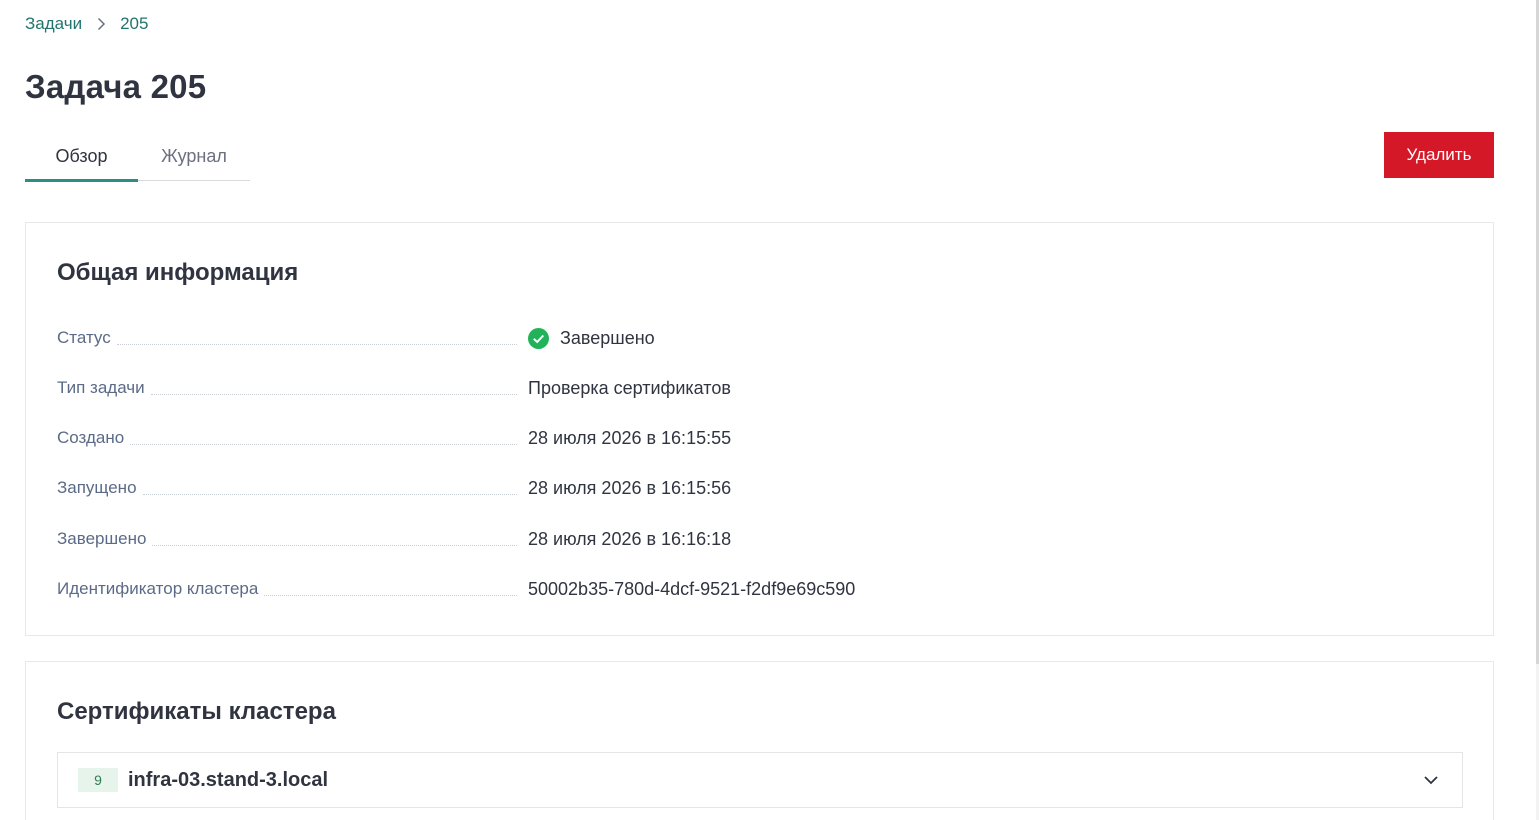  What do you see at coordinates (630, 438) in the screenshot?
I see `info-value: 28 июля 2026 в 16:15:55` at bounding box center [630, 438].